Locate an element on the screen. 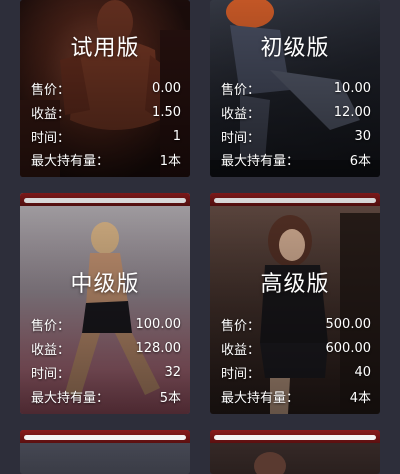 The image size is (400, 474). max-hold-row: 最大持有量： 1本 is located at coordinates (106, 159).